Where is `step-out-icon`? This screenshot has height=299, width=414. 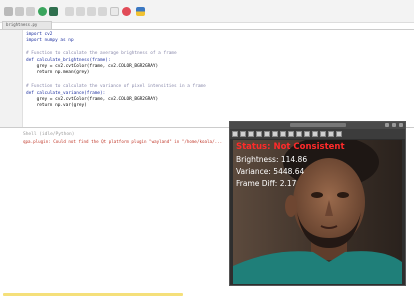
step-out-icon is located at coordinates (91, 11).